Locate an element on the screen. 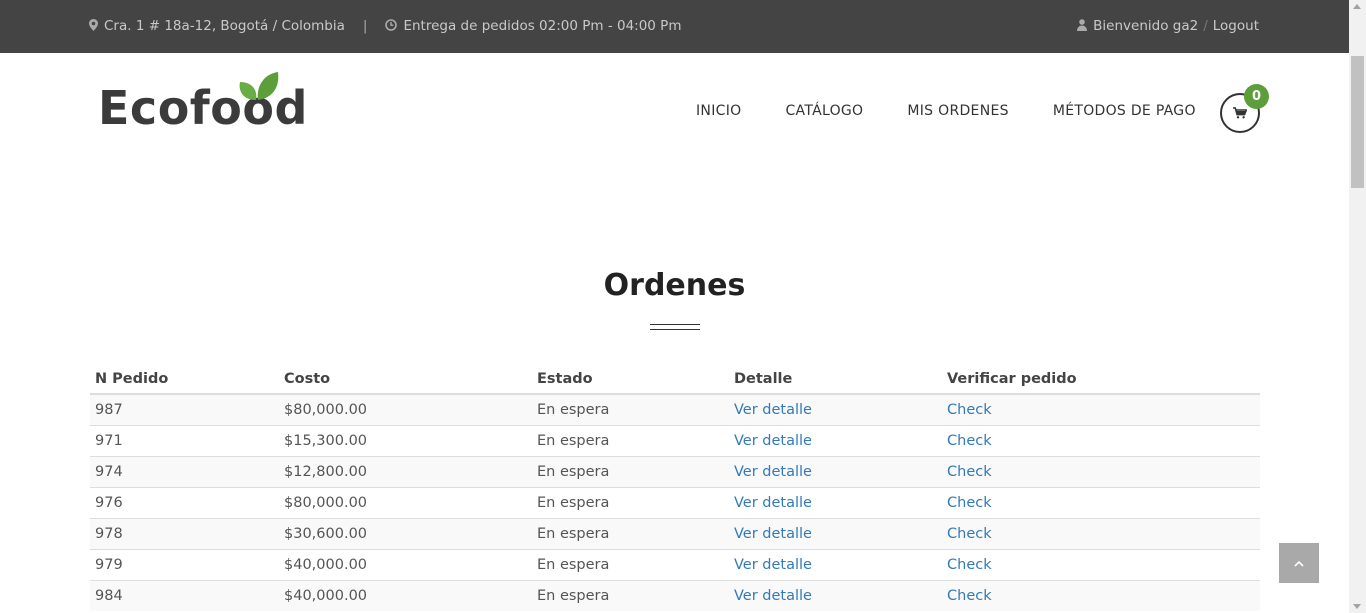 This screenshot has width=1366, height=613. nav-item-inicio: INICIO is located at coordinates (718, 111).